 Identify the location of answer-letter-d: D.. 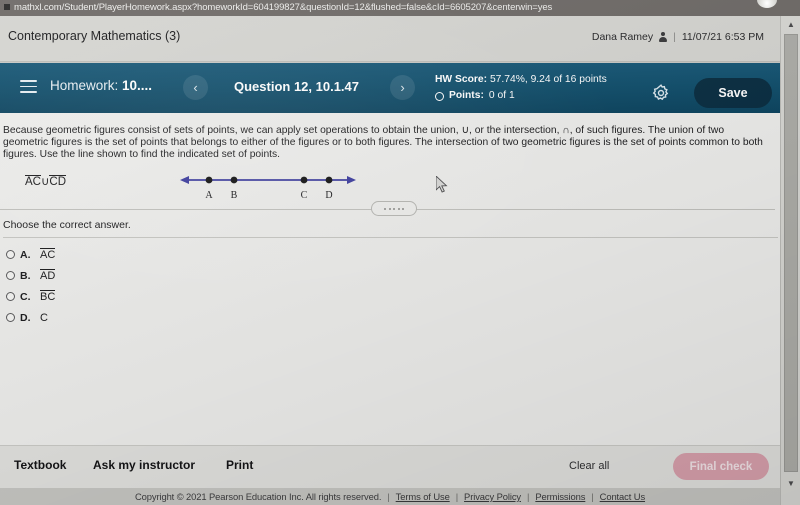
(25, 317).